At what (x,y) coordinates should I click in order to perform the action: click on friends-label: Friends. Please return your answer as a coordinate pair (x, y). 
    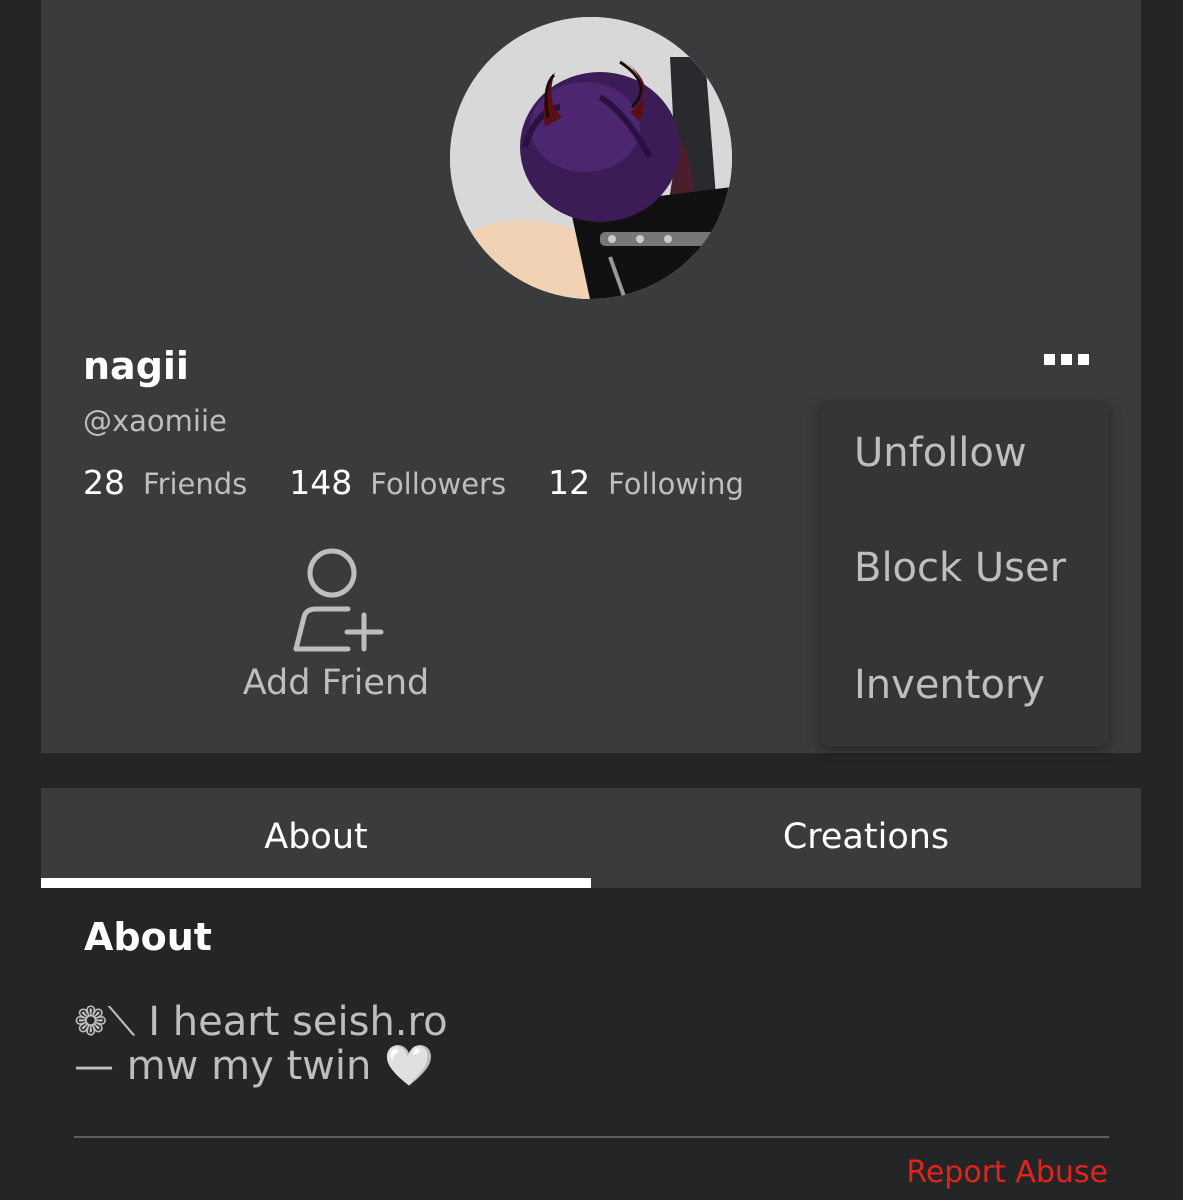
    Looking at the image, I should click on (195, 484).